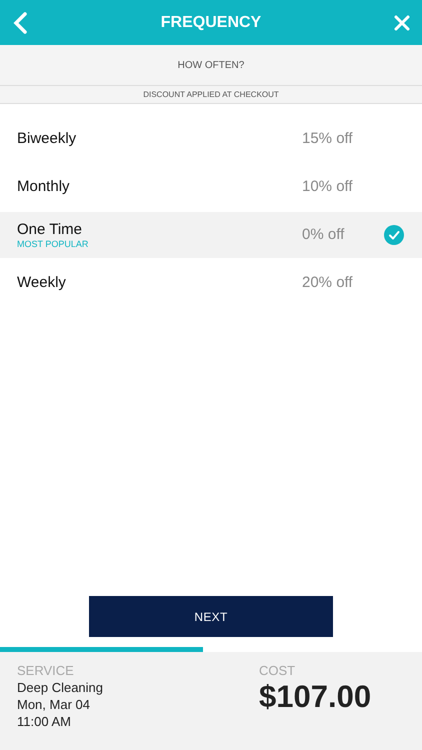 The image size is (422, 750). I want to click on discount-notice: DISCOUNT APPLIED AT CHECKOUT, so click(211, 94).